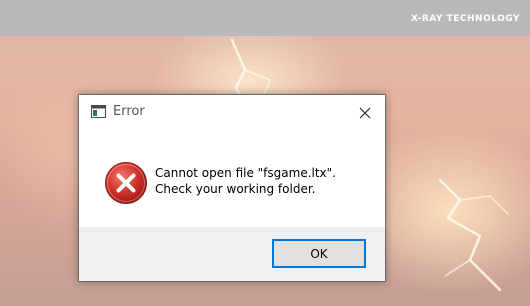  Describe the element at coordinates (245, 173) in the screenshot. I see `error-message-line-1: Cannot open file "fsgame.ltx".` at that location.